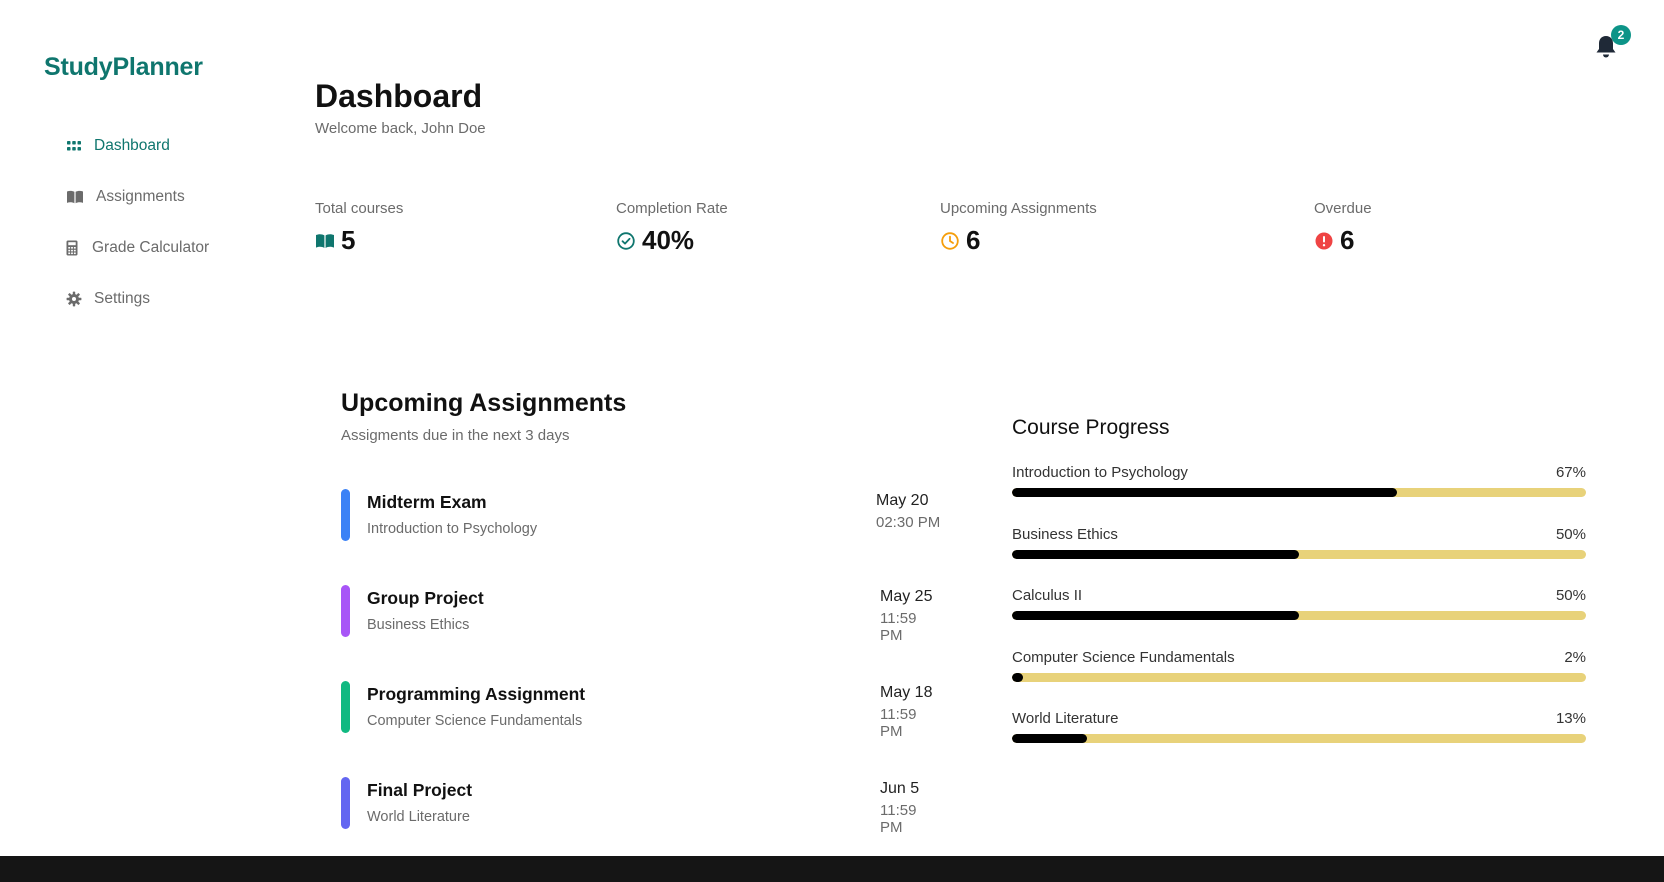 This screenshot has width=1664, height=882. Describe the element at coordinates (1299, 726) in the screenshot. I see `course-progress-item: World Literature 13%` at that location.